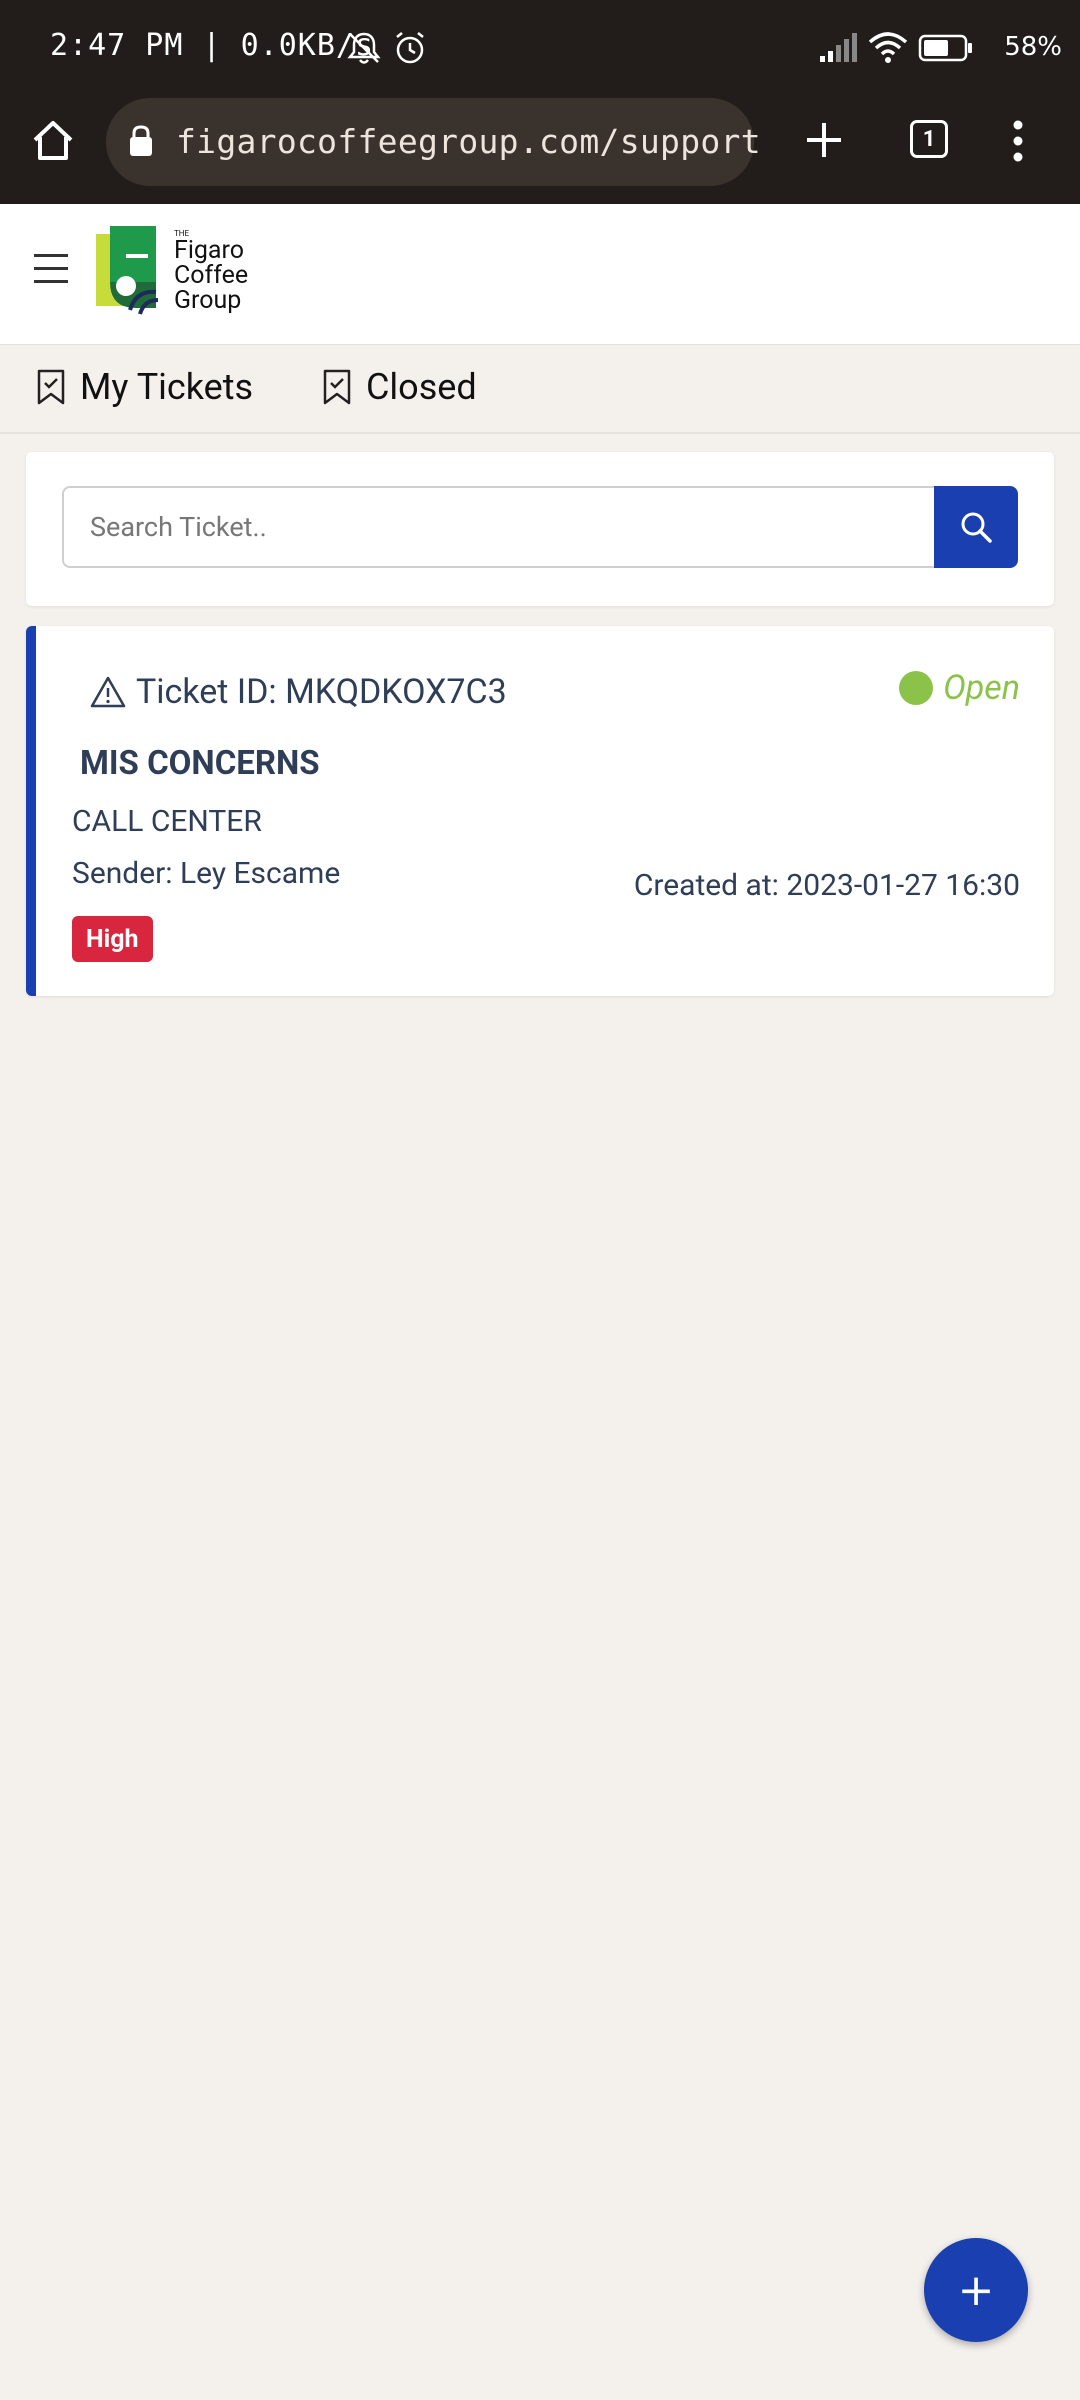  Describe the element at coordinates (888, 47) in the screenshot. I see `wifi-icon` at that location.